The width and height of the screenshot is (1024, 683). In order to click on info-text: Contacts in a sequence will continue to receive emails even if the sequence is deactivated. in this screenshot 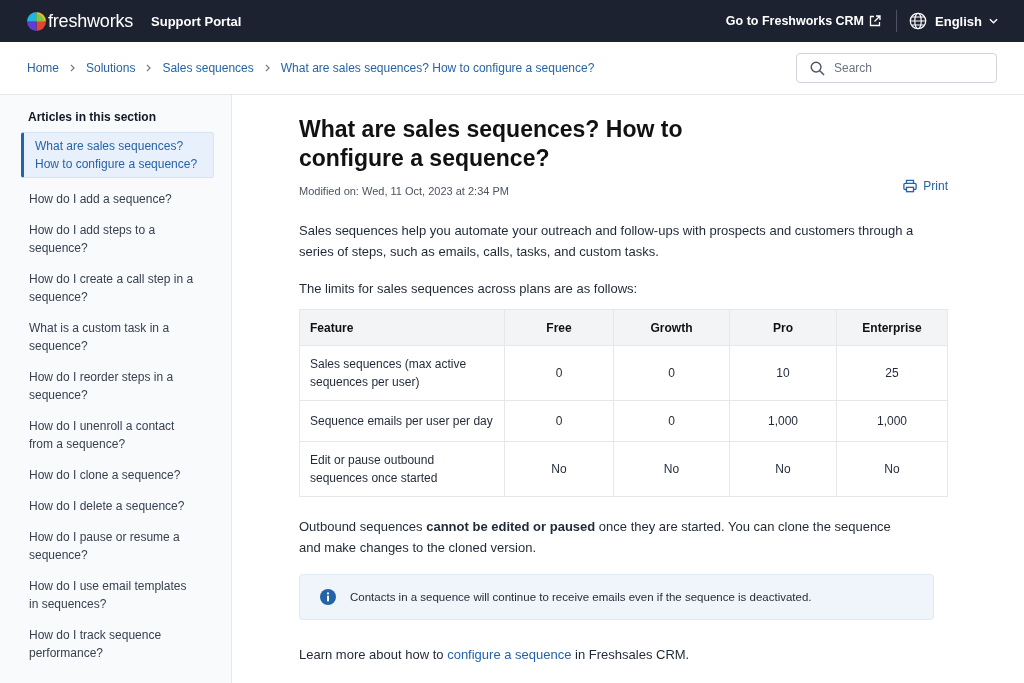, I will do `click(581, 597)`.